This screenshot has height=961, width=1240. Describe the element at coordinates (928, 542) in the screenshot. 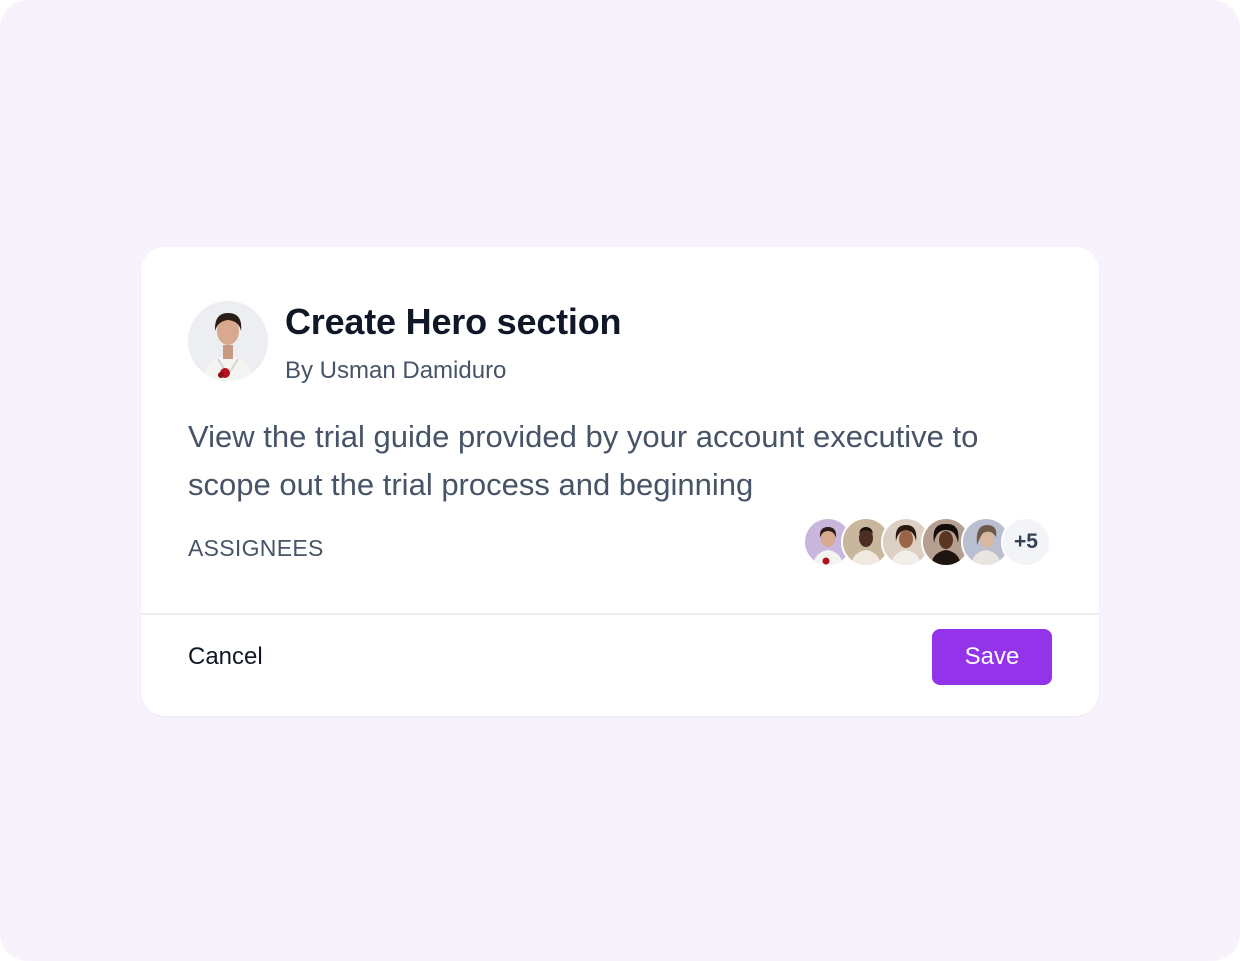

I see `assignee-avatar-stack: +5` at that location.